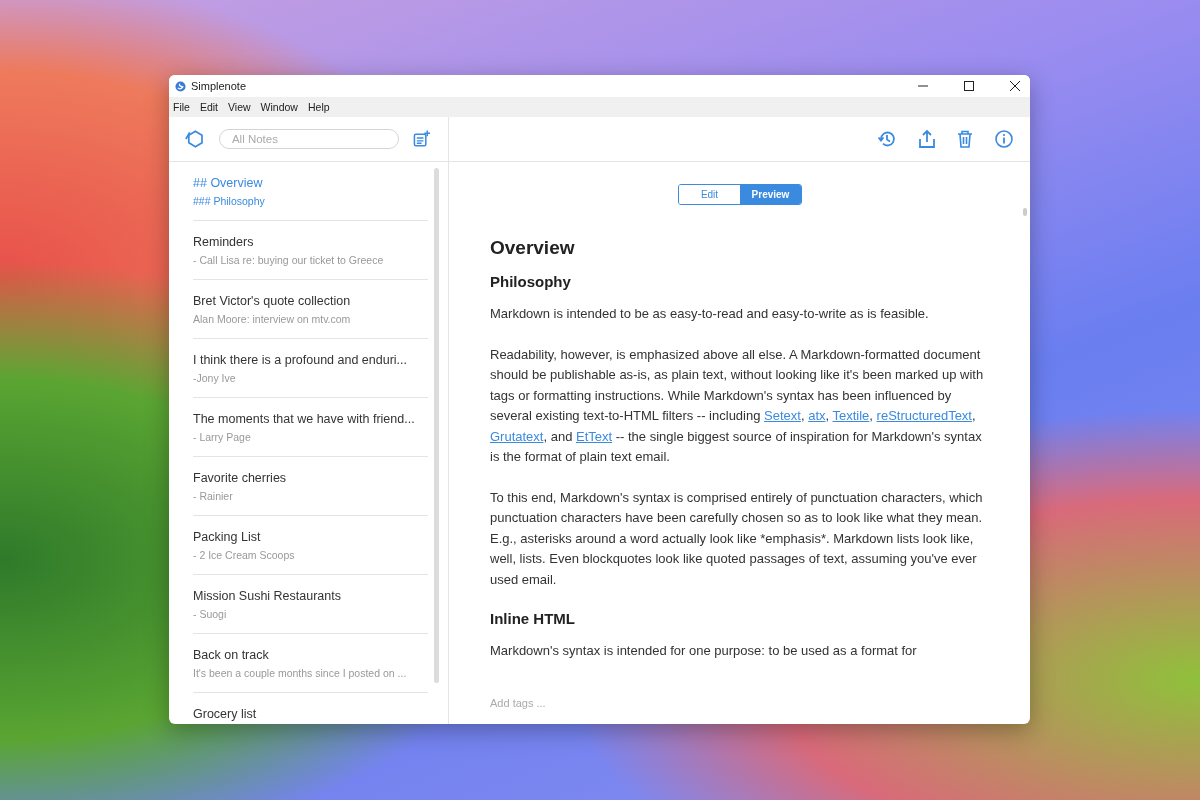 Image resolution: width=1200 pixels, height=800 pixels. Describe the element at coordinates (318, 107) in the screenshot. I see `menu-item: Help` at that location.